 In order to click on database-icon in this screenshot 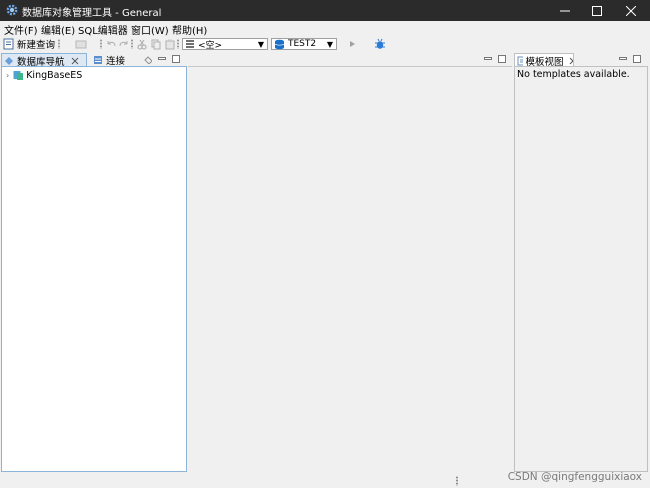, I will do `click(279, 44)`.